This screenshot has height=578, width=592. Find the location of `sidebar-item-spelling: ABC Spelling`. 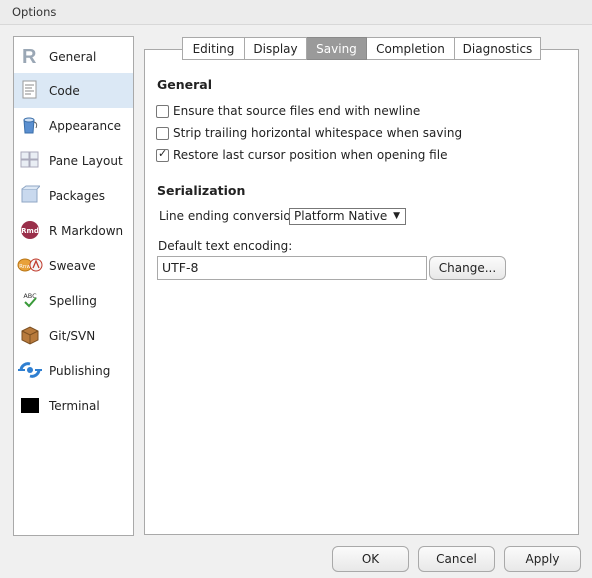

sidebar-item-spelling: ABC Spelling is located at coordinates (73, 300).